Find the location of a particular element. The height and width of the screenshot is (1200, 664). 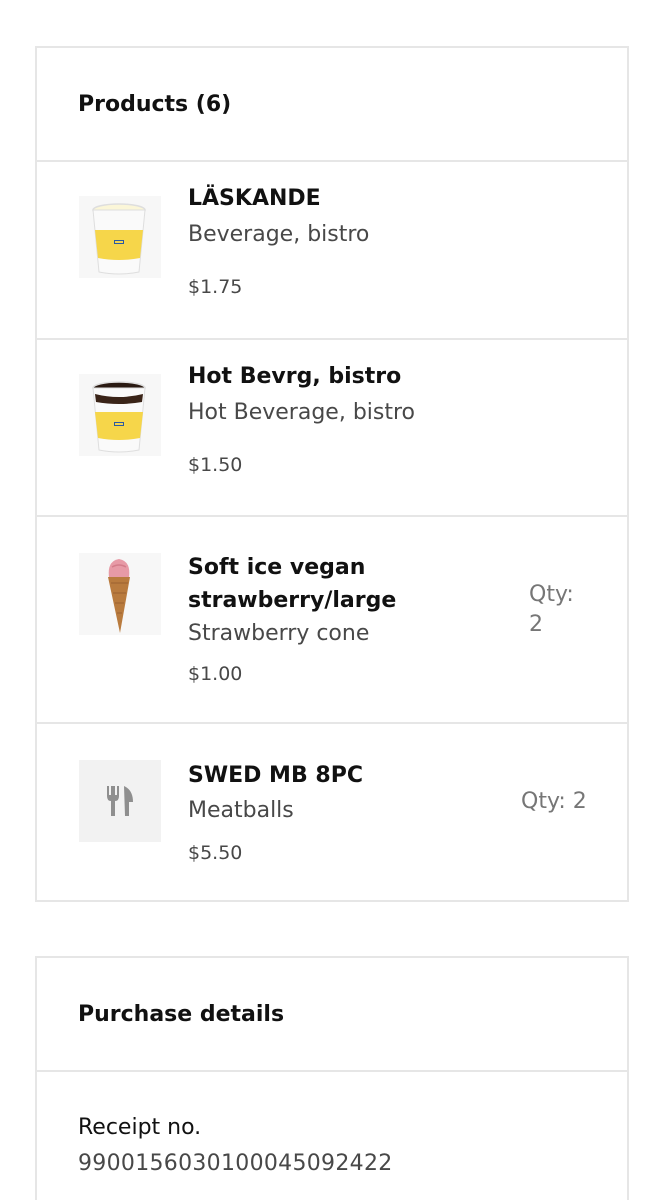

product-price: $1.50 is located at coordinates (215, 465).